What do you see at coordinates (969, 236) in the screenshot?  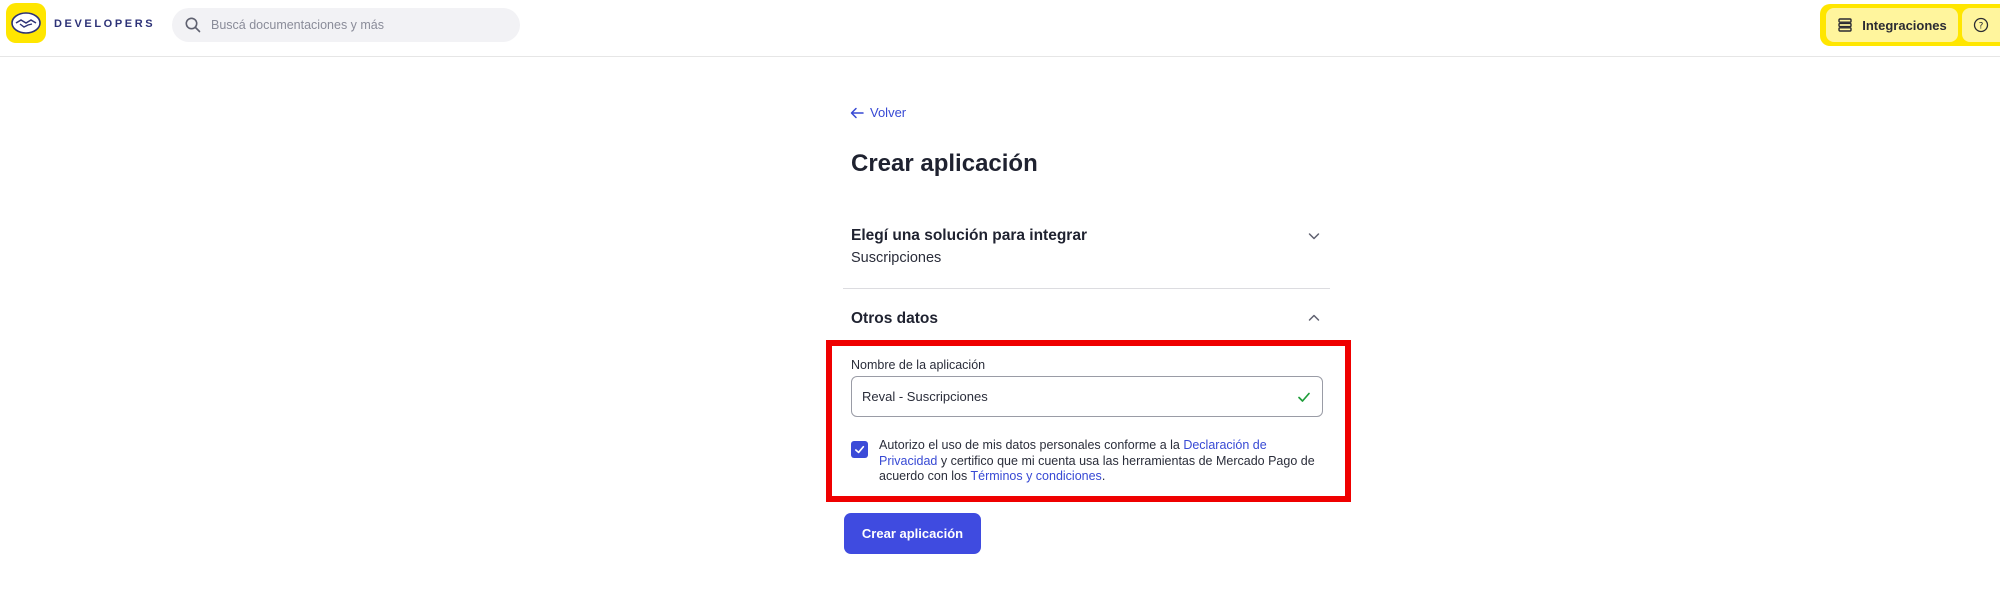 I see `solution-section-title: Elegí una solución para integrar` at bounding box center [969, 236].